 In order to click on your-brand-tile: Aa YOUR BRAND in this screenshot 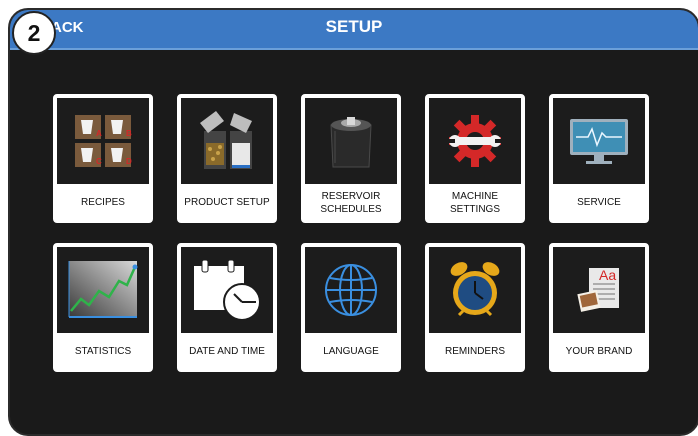, I will do `click(599, 307)`.